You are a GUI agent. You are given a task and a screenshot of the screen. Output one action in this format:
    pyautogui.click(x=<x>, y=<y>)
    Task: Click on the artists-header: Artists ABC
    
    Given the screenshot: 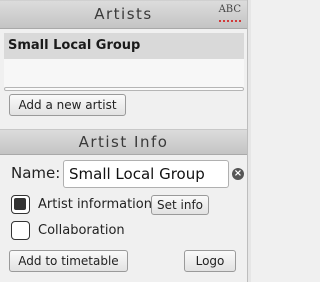 What is the action you would take?
    pyautogui.click(x=123, y=14)
    